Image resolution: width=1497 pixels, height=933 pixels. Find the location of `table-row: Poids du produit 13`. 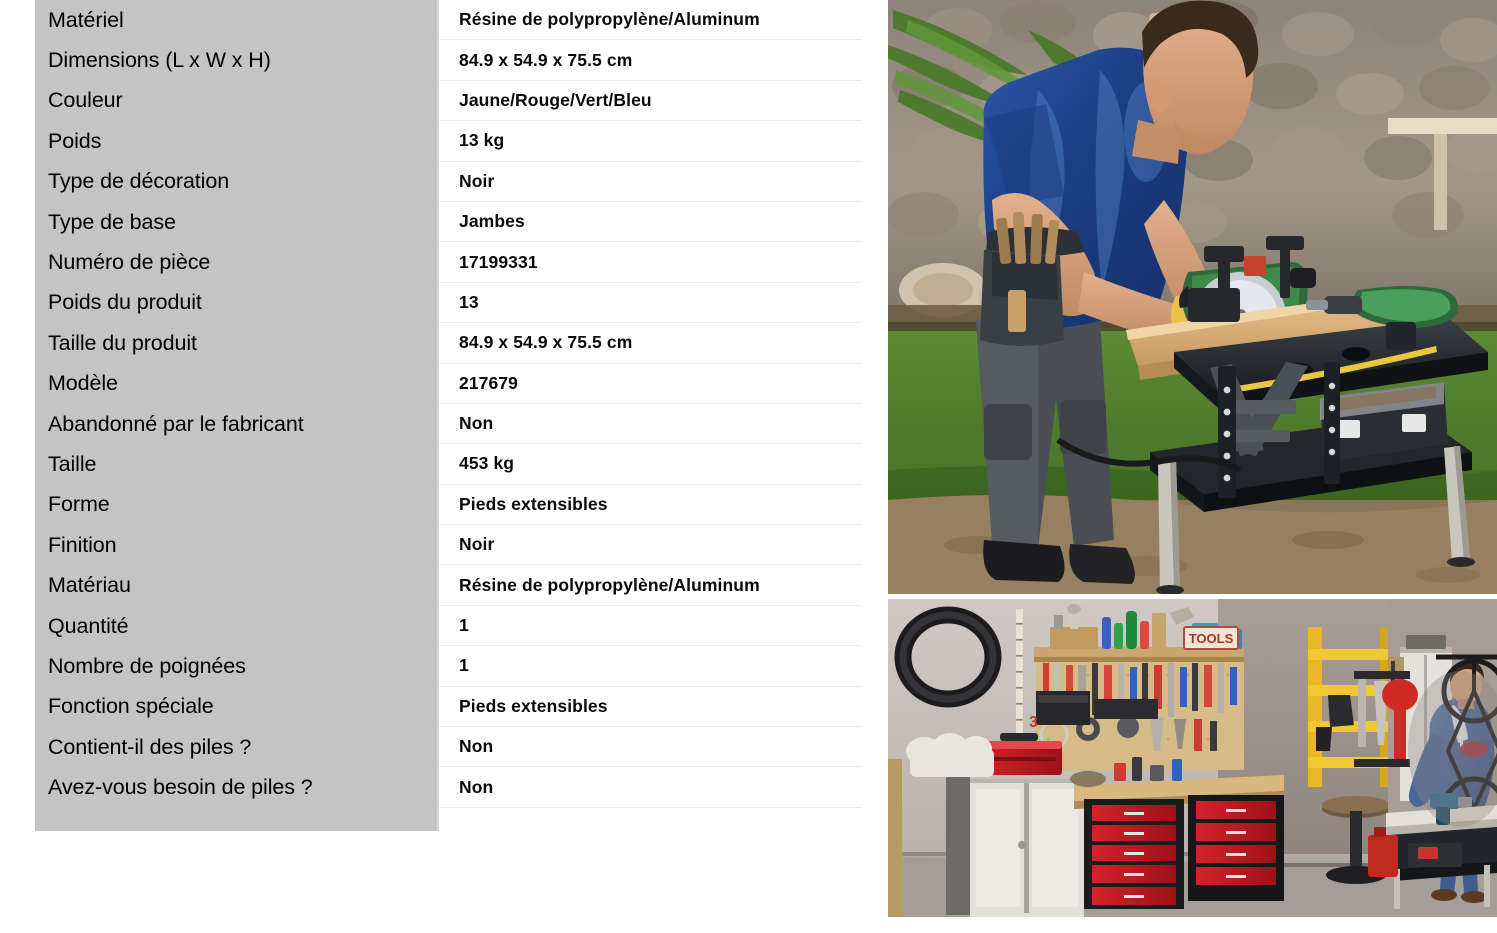

table-row: Poids du produit 13 is located at coordinates (440, 303).